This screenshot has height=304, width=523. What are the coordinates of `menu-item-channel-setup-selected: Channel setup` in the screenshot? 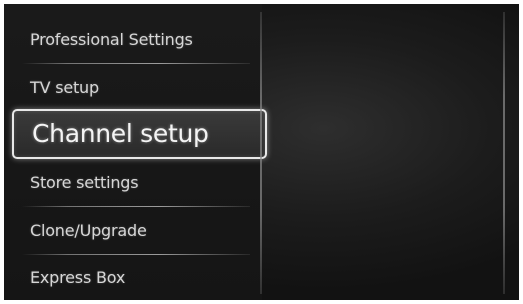 It's located at (139, 134).